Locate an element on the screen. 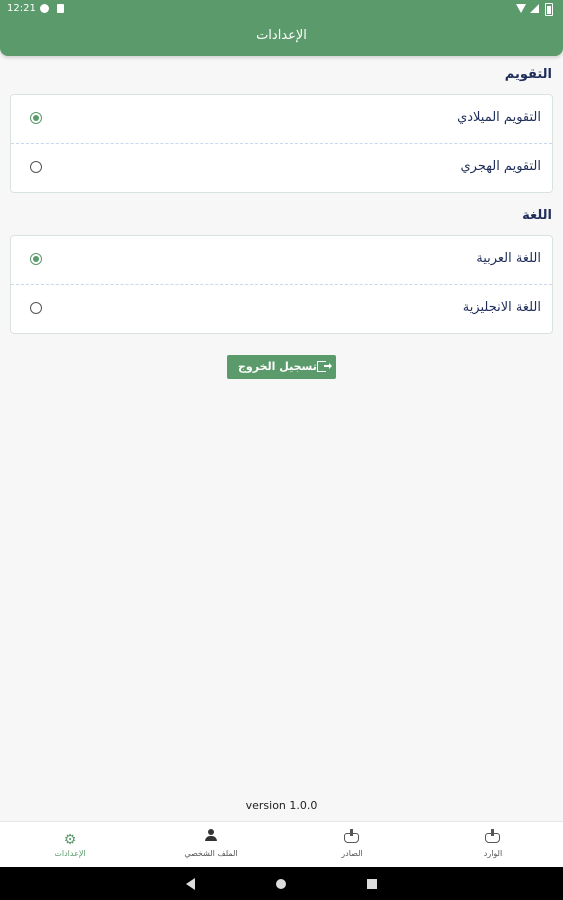 Image resolution: width=563 pixels, height=900 pixels. calendar-hijri-radio is located at coordinates (36, 167).